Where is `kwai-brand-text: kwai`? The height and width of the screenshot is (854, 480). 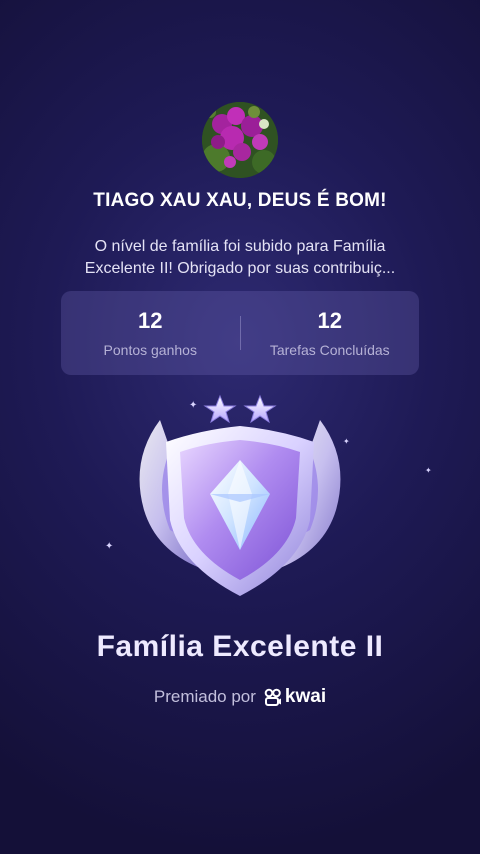 kwai-brand-text: kwai is located at coordinates (305, 696).